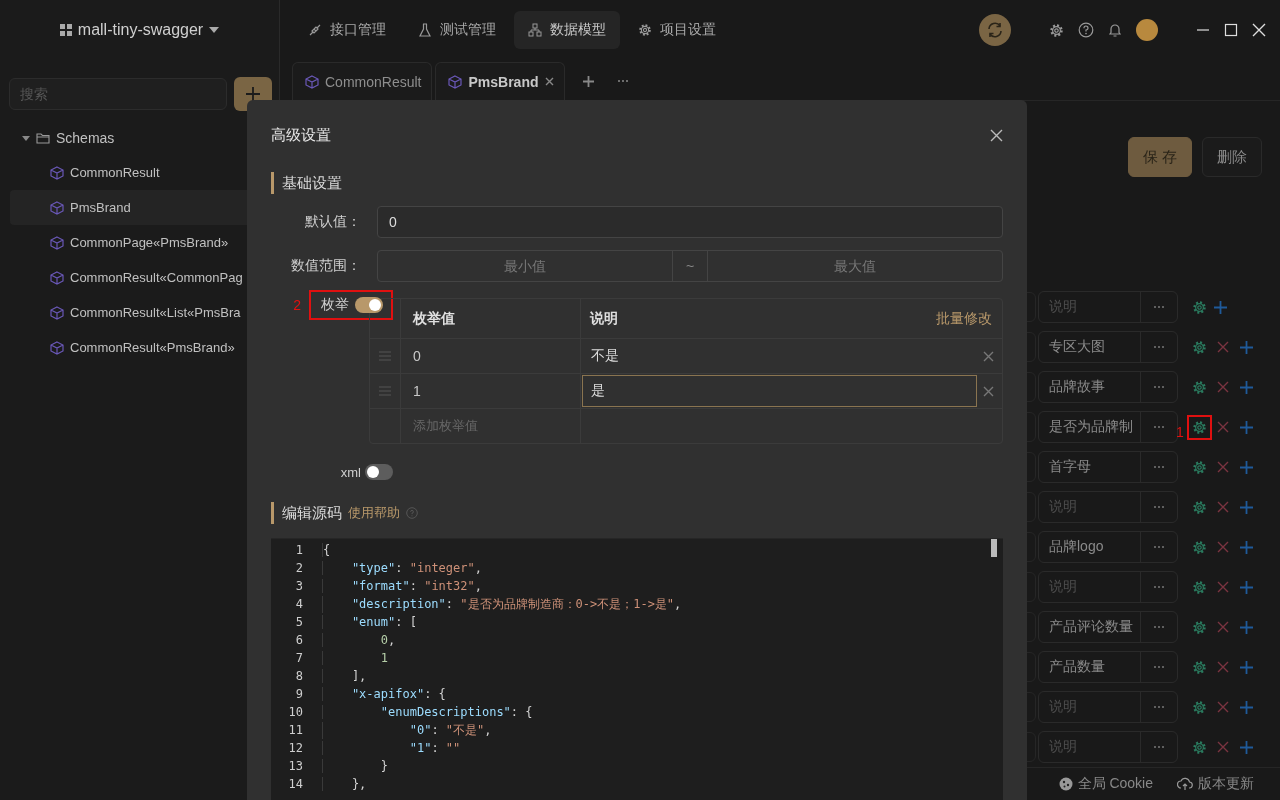 The image size is (1280, 800). What do you see at coordinates (995, 30) in the screenshot?
I see `sync-button` at bounding box center [995, 30].